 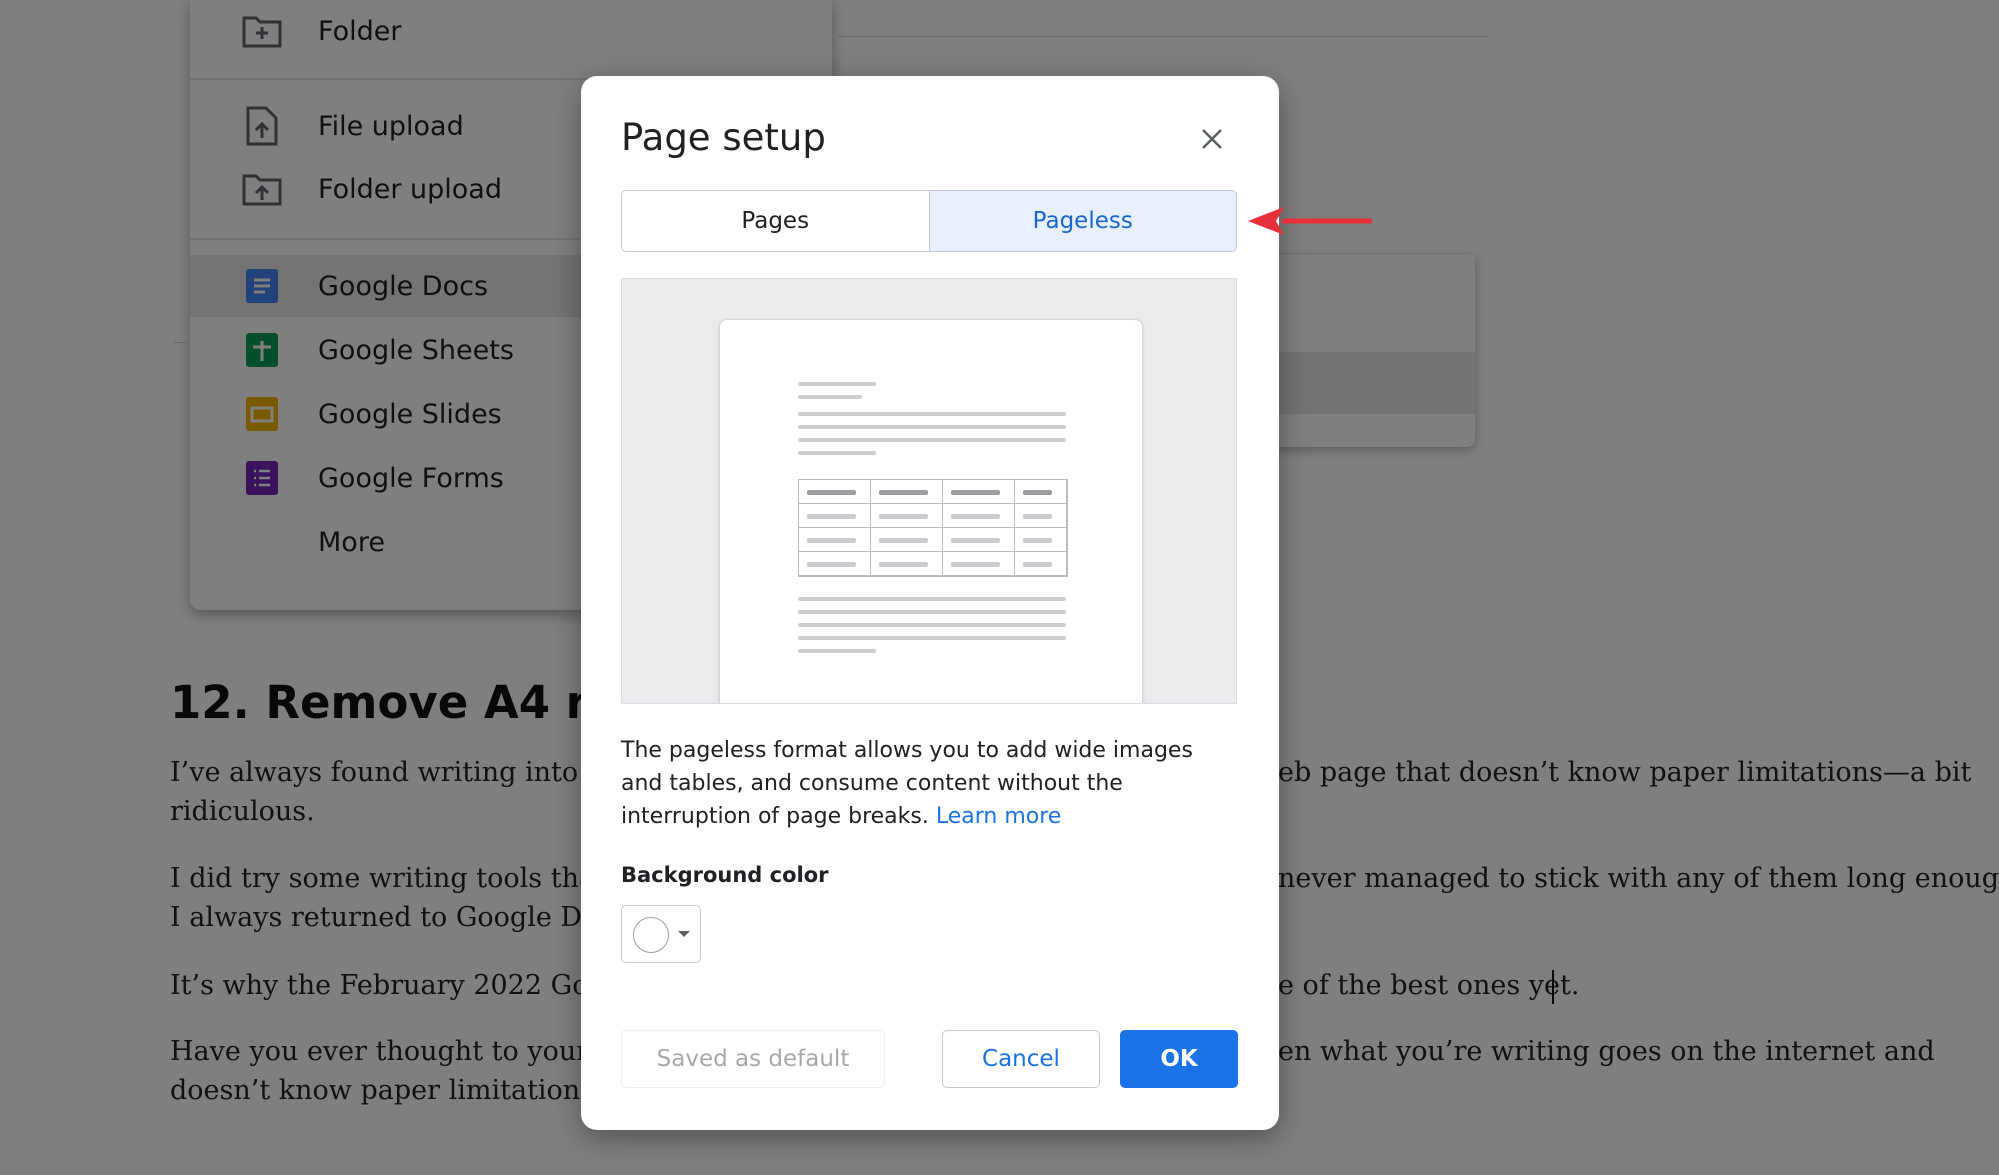 What do you see at coordinates (1310, 221) in the screenshot?
I see `annotation-arrow-icon` at bounding box center [1310, 221].